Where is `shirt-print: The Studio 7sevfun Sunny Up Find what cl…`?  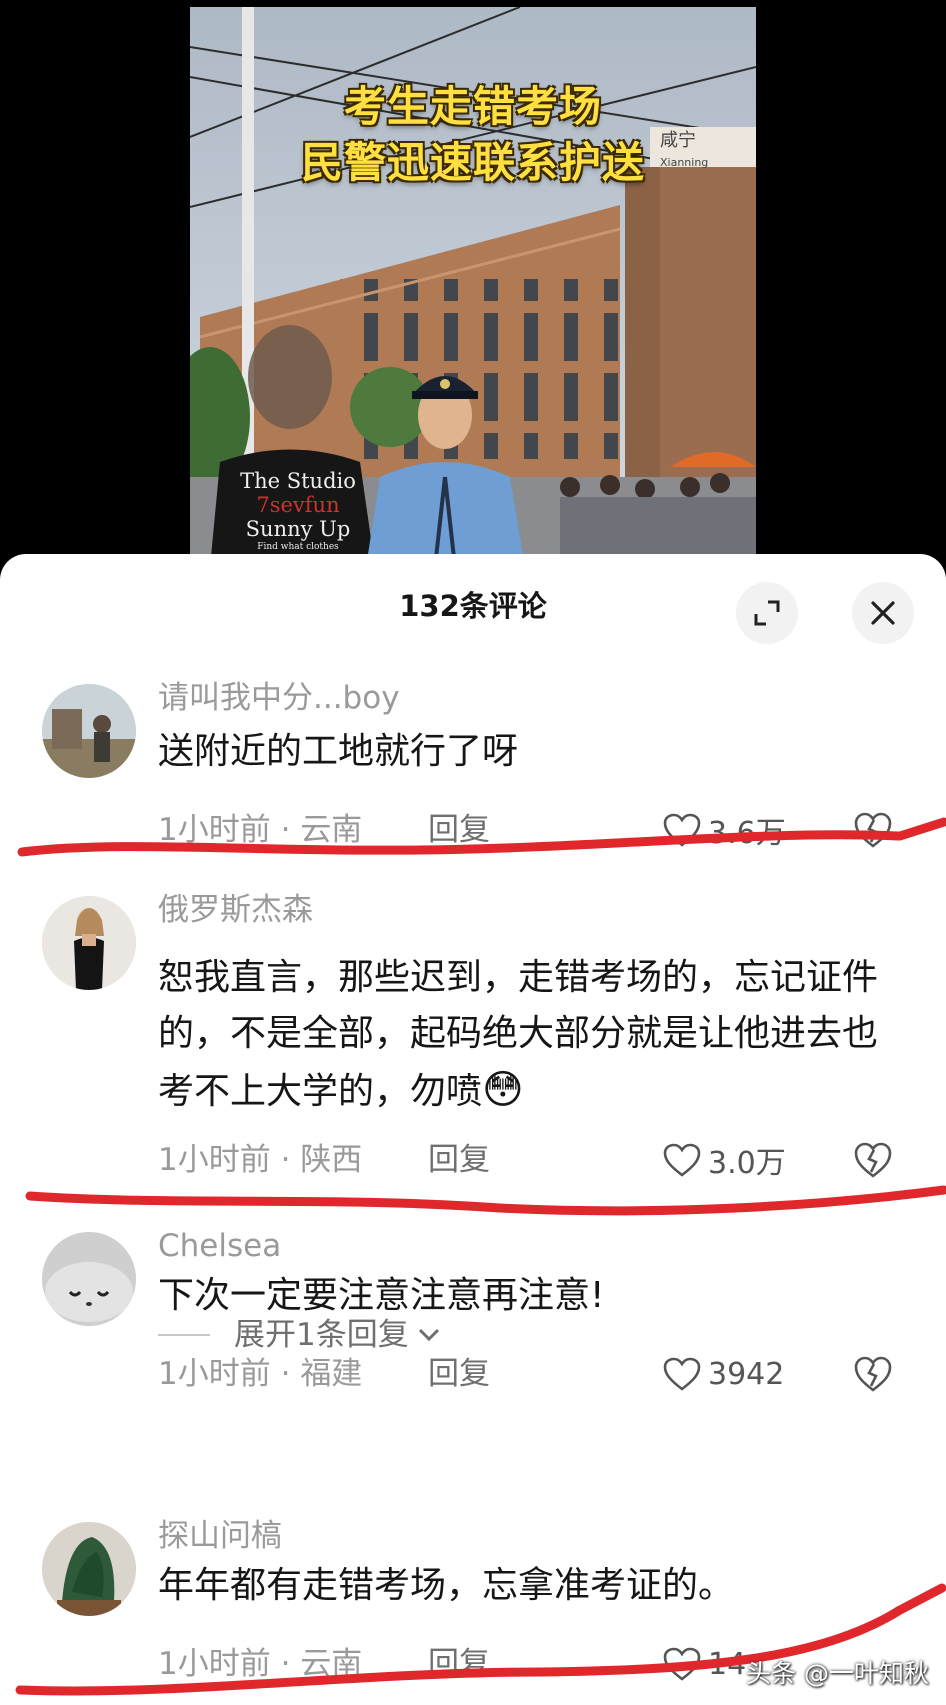 shirt-print: The Studio 7sevfun Sunny Up Find what cl… is located at coordinates (298, 511).